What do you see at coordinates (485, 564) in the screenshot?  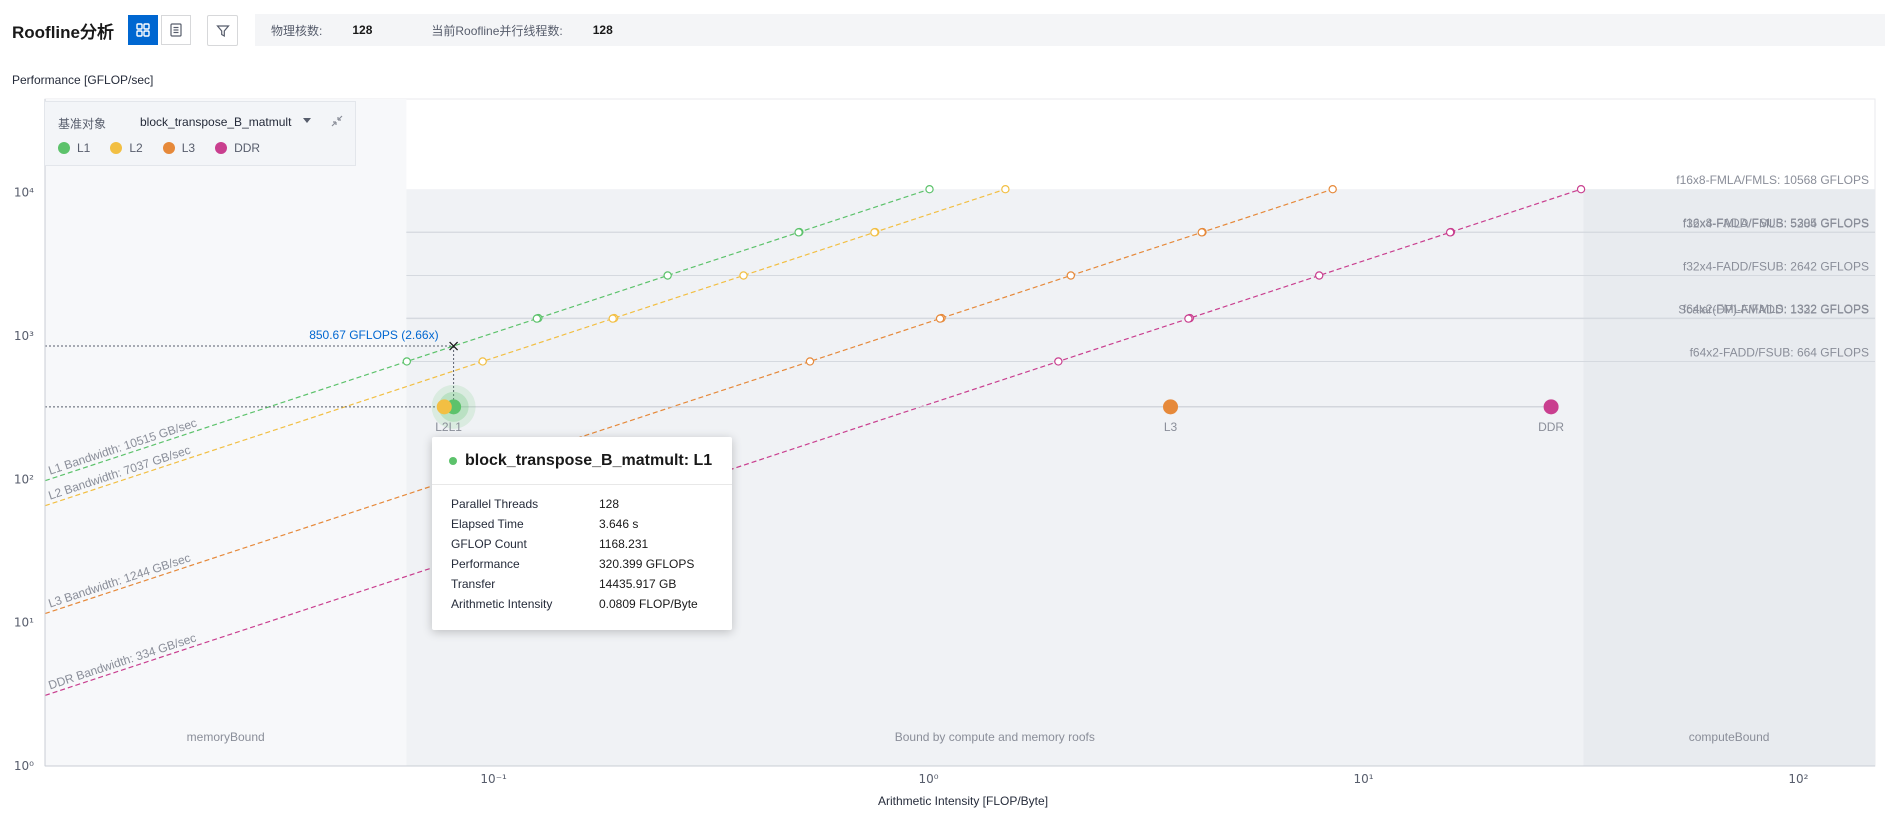 I see `tooltip-key: Performance` at bounding box center [485, 564].